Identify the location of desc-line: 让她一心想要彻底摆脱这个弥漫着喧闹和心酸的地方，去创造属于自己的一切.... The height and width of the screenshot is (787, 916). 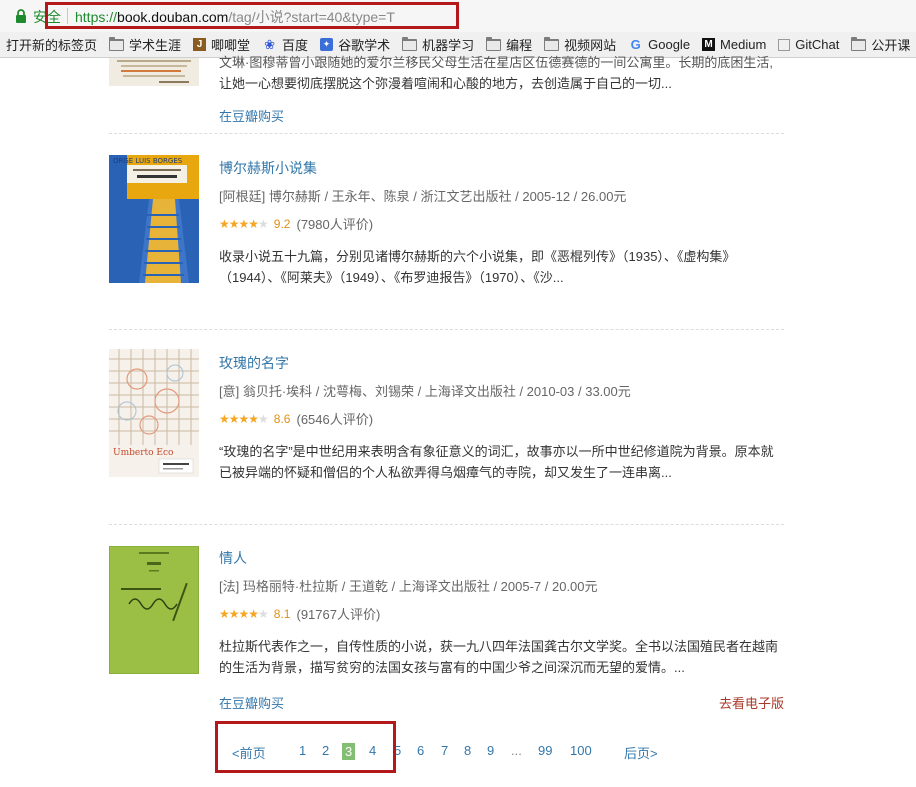
(445, 83).